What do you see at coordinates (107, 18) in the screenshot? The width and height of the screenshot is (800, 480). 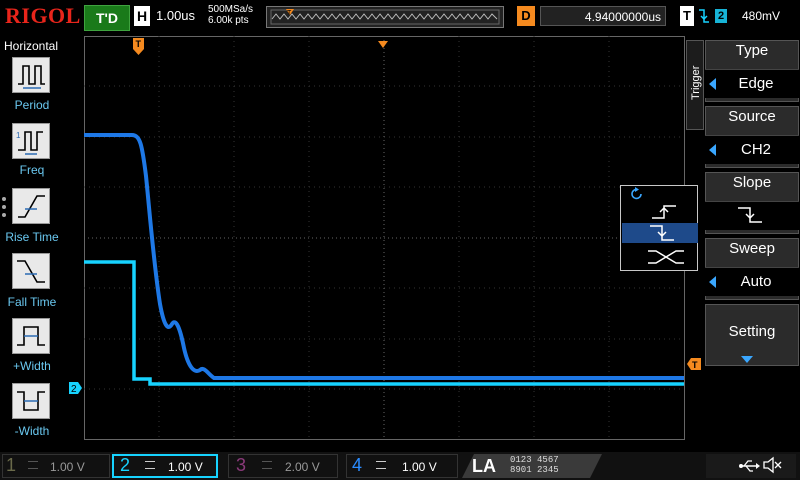 I see `run-status-badge: T'D` at bounding box center [107, 18].